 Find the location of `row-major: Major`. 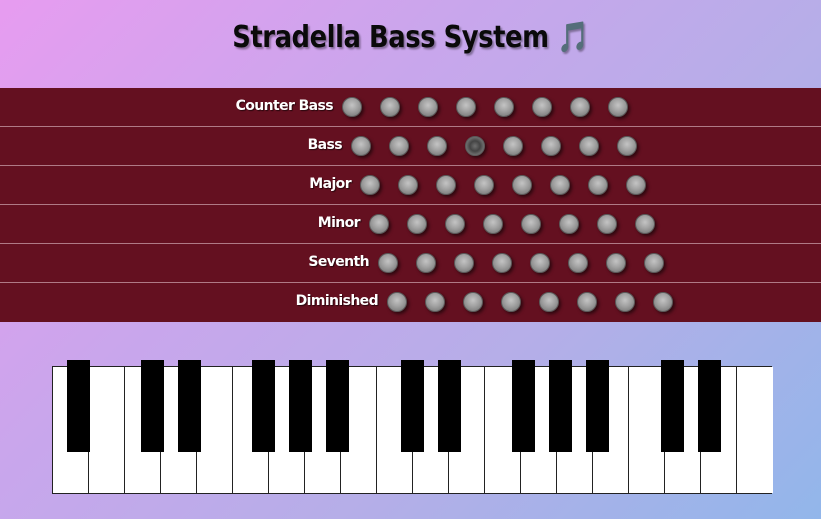

row-major: Major is located at coordinates (410, 185).